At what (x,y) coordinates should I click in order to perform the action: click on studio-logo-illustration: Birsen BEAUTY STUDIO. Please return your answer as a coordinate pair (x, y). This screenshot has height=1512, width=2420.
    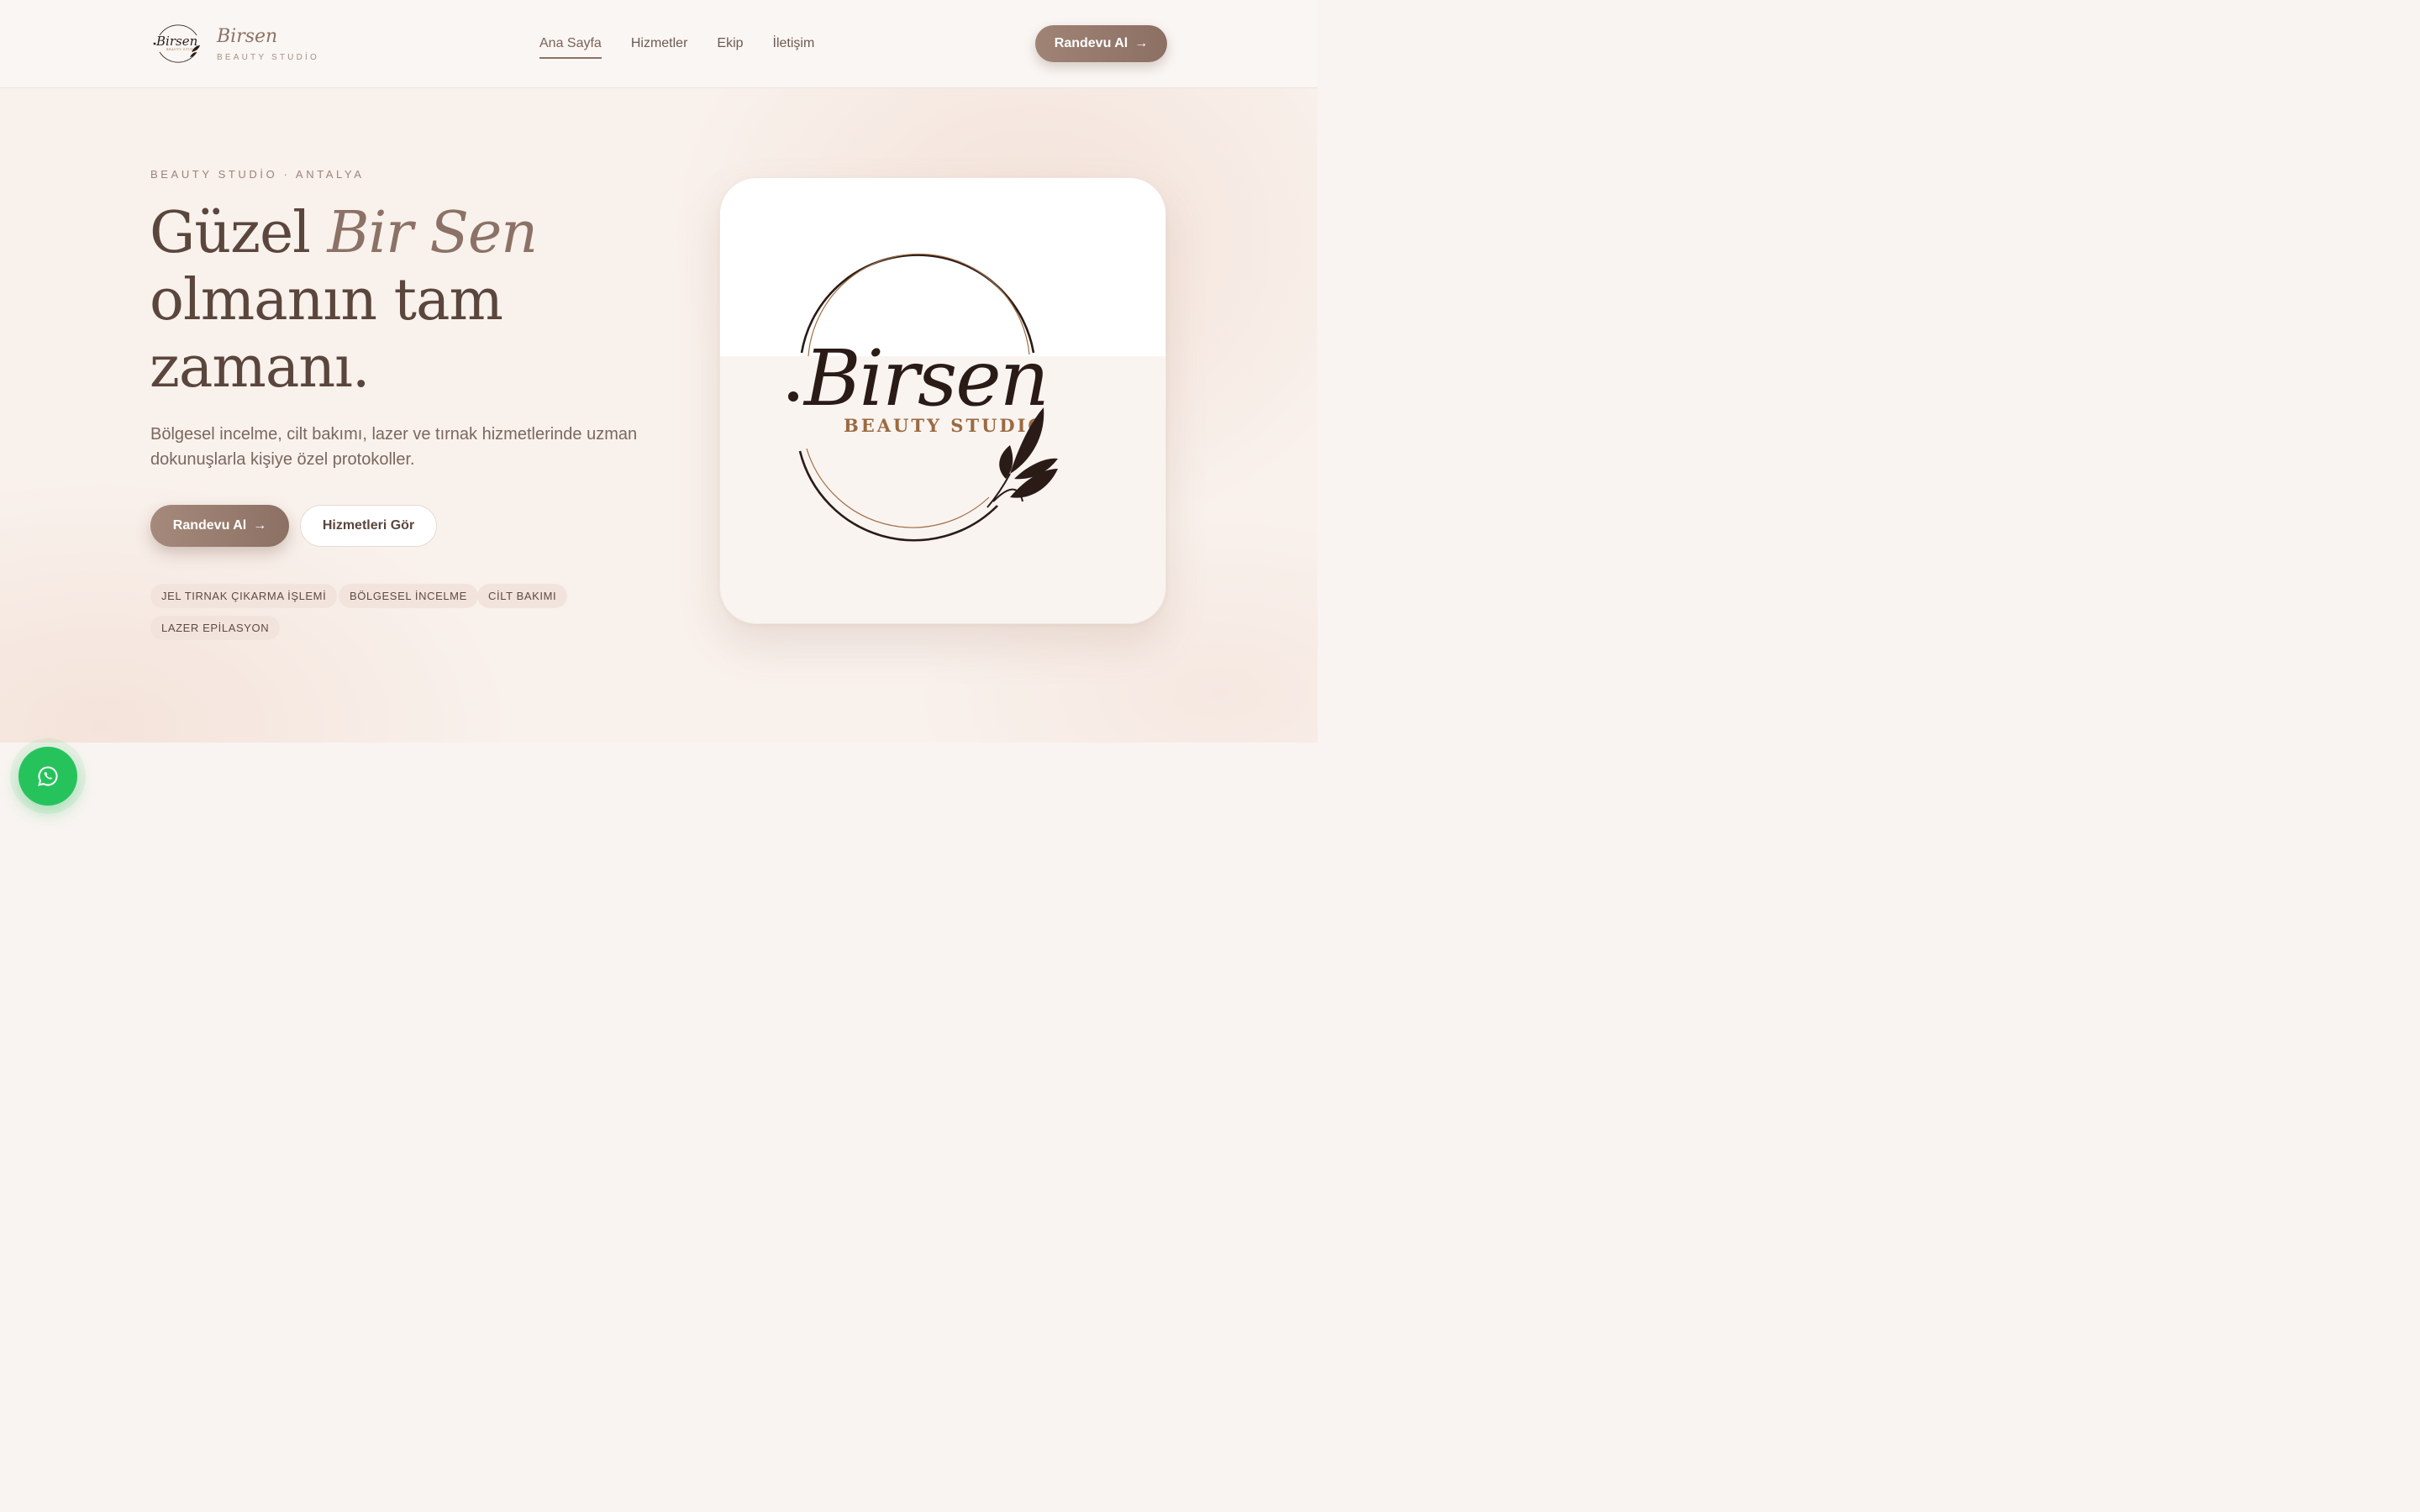
    Looking at the image, I should click on (923, 397).